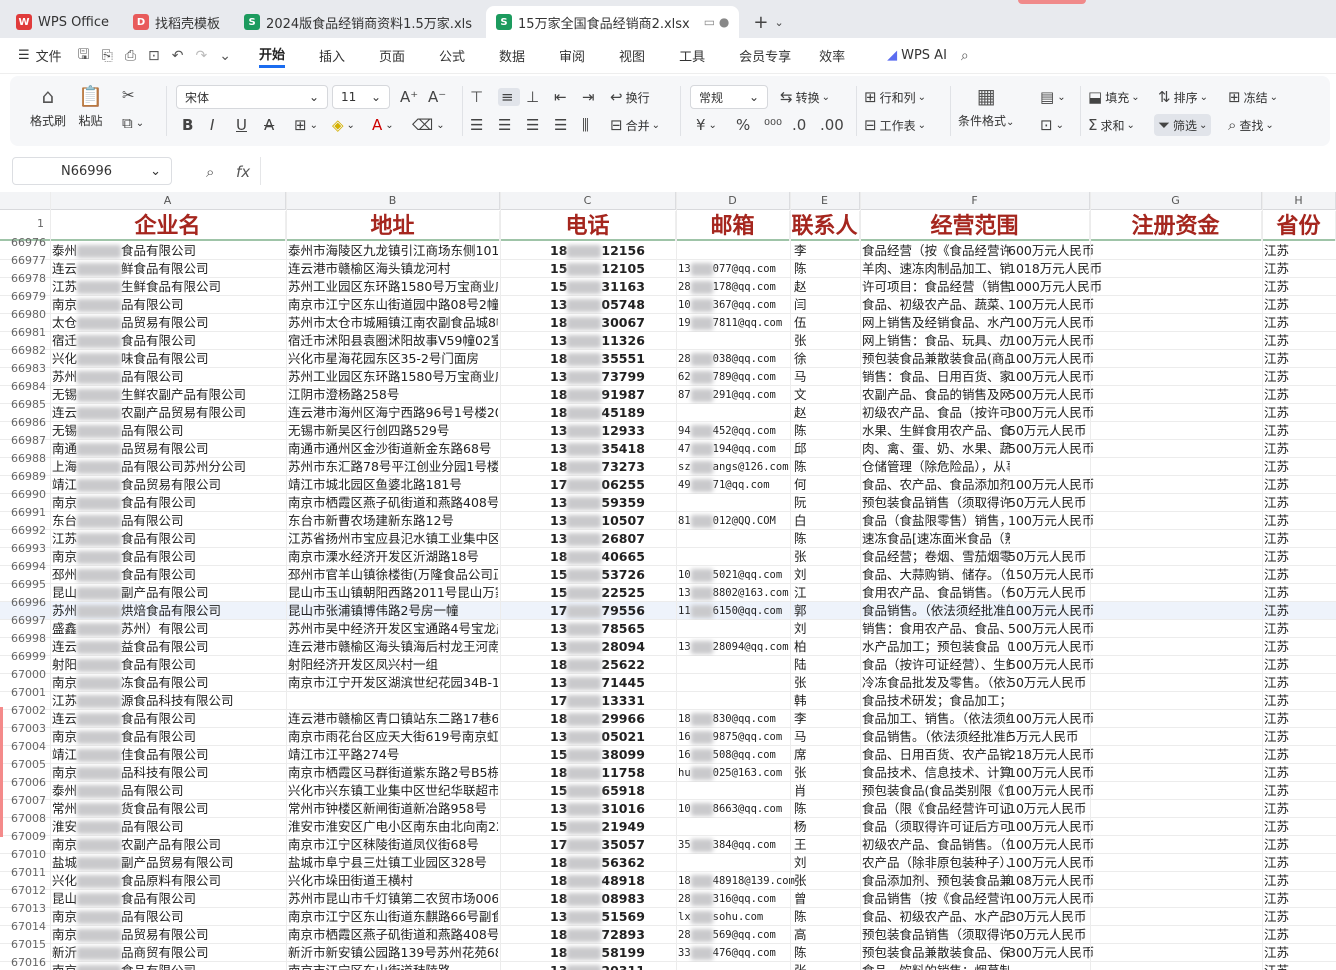 This screenshot has height=970, width=1336. What do you see at coordinates (1299, 226) in the screenshot?
I see `header-cell: 省份` at bounding box center [1299, 226].